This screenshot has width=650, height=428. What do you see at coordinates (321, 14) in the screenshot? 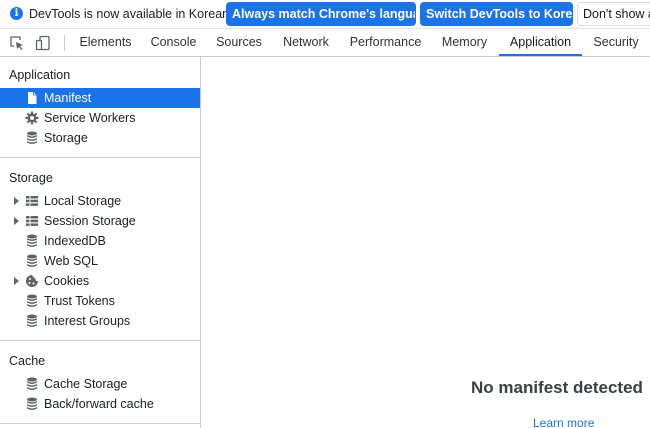
I see `always-match-language-button: Always match Chrome's language` at bounding box center [321, 14].